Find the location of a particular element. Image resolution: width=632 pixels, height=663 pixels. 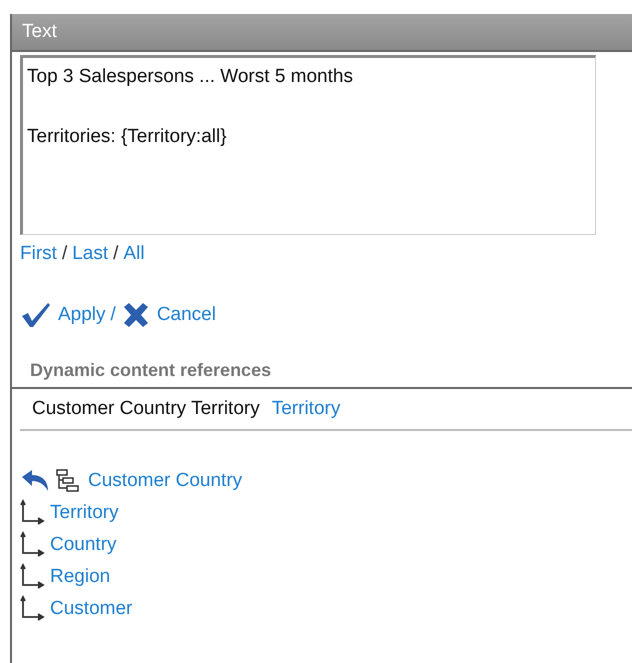

cancel-link: Cancel is located at coordinates (168, 315).